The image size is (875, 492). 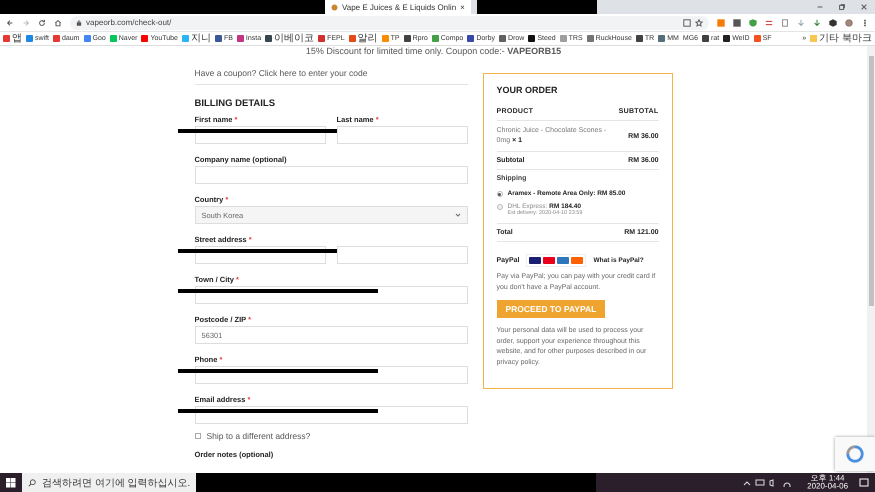 What do you see at coordinates (313, 73) in the screenshot?
I see `coupon-link: Click here to enter your code` at bounding box center [313, 73].